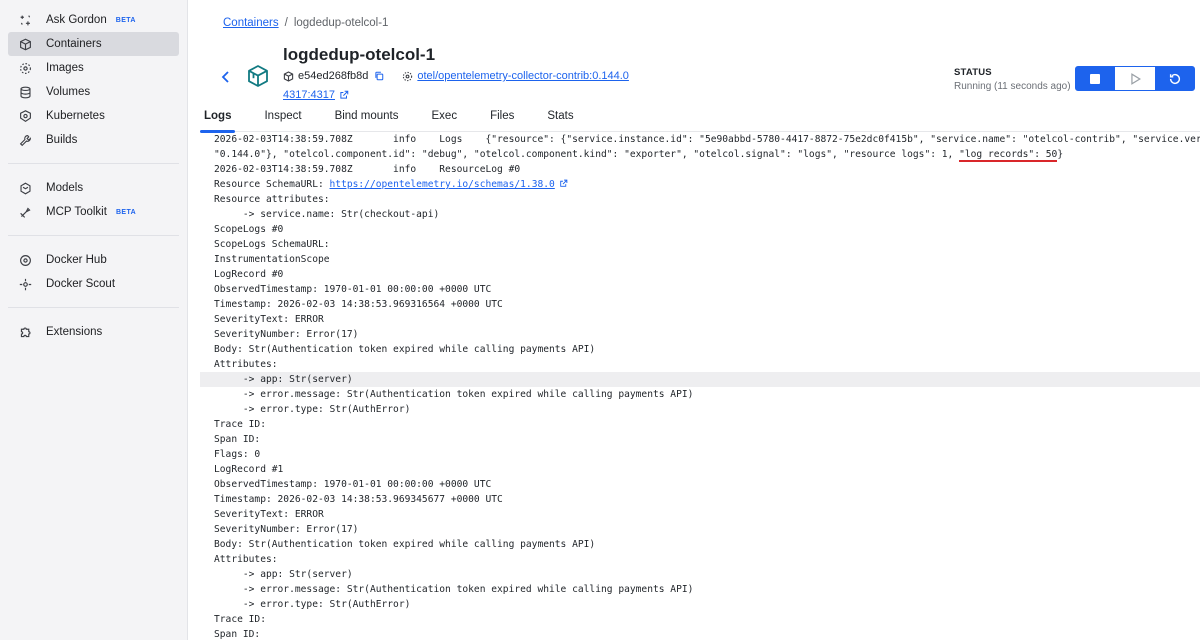 The image size is (1200, 640). I want to click on sidebar-item-extensions: Extensions, so click(93, 332).